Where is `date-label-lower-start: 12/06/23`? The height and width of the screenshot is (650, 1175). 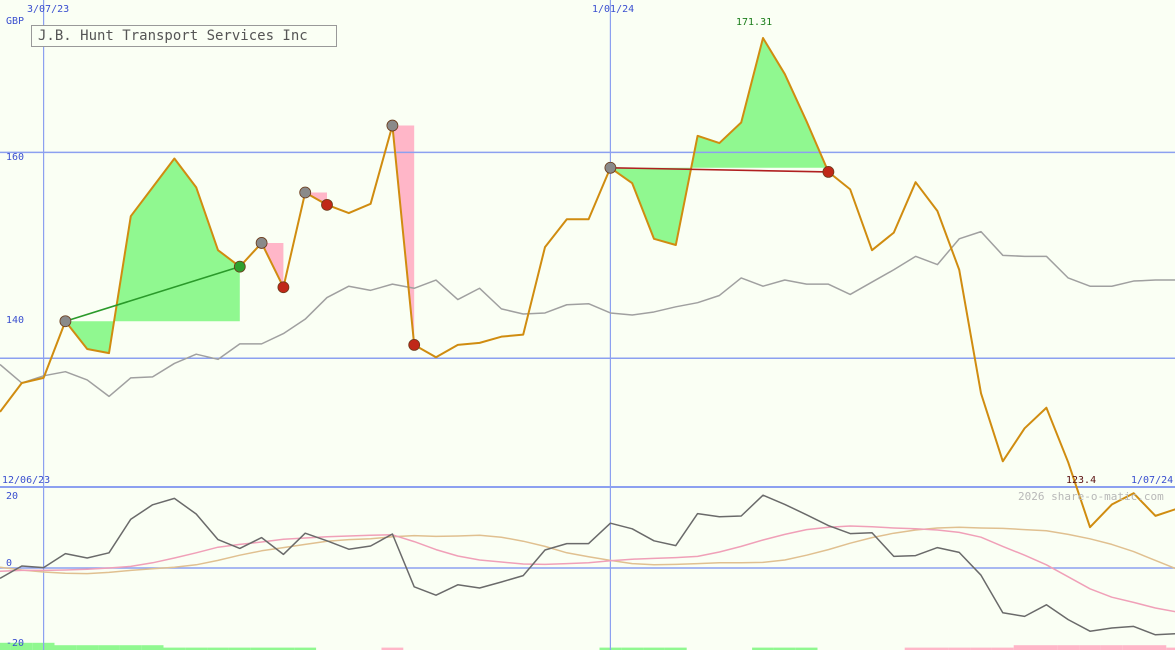 date-label-lower-start: 12/06/23 is located at coordinates (26, 480).